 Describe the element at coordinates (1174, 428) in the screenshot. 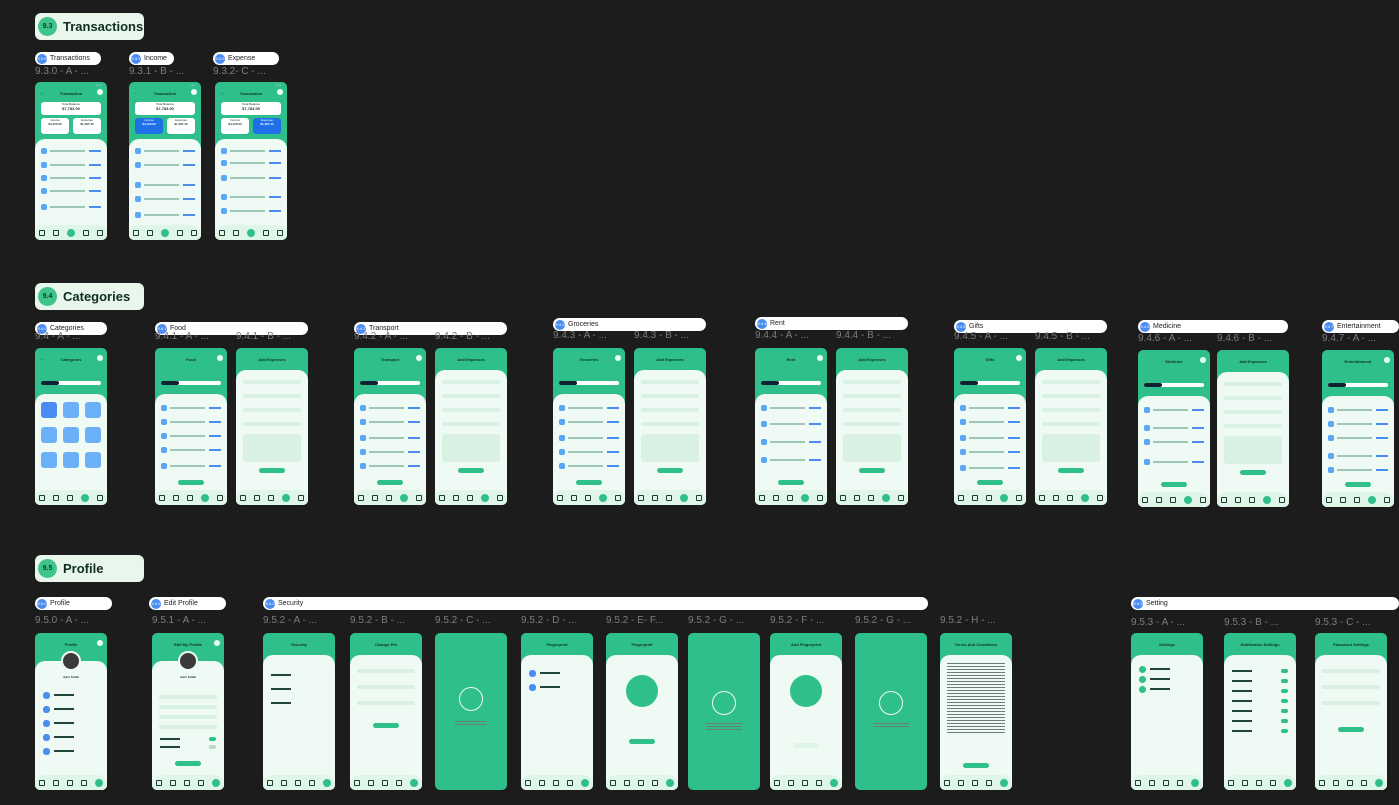

I see `screen-medicine-list: Medicine` at that location.